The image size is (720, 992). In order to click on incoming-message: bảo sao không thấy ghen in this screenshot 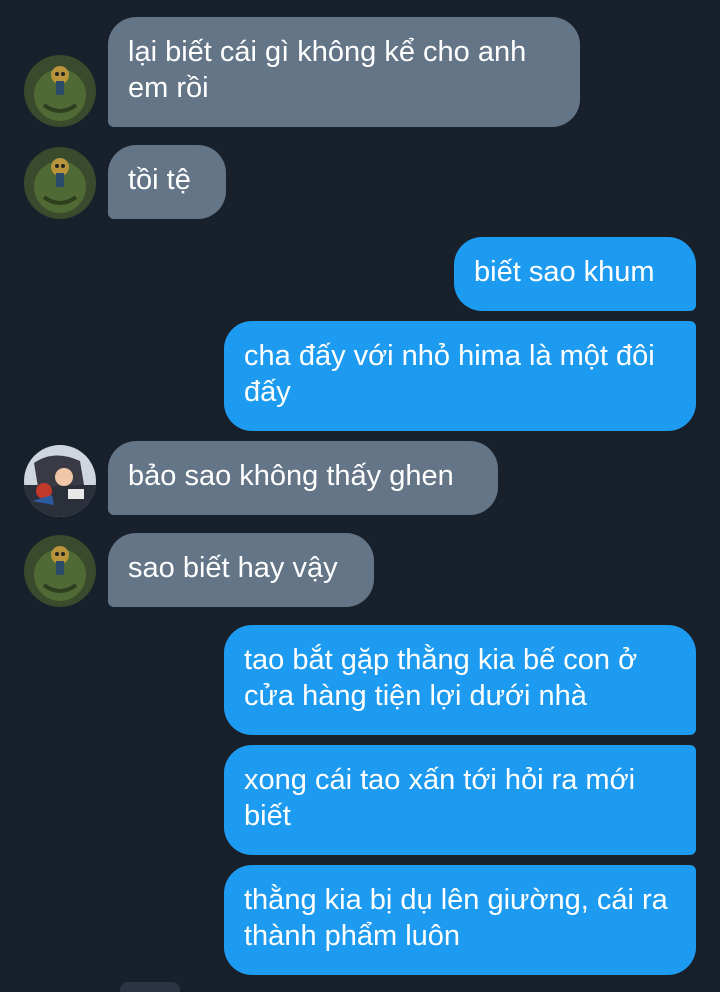, I will do `click(303, 478)`.